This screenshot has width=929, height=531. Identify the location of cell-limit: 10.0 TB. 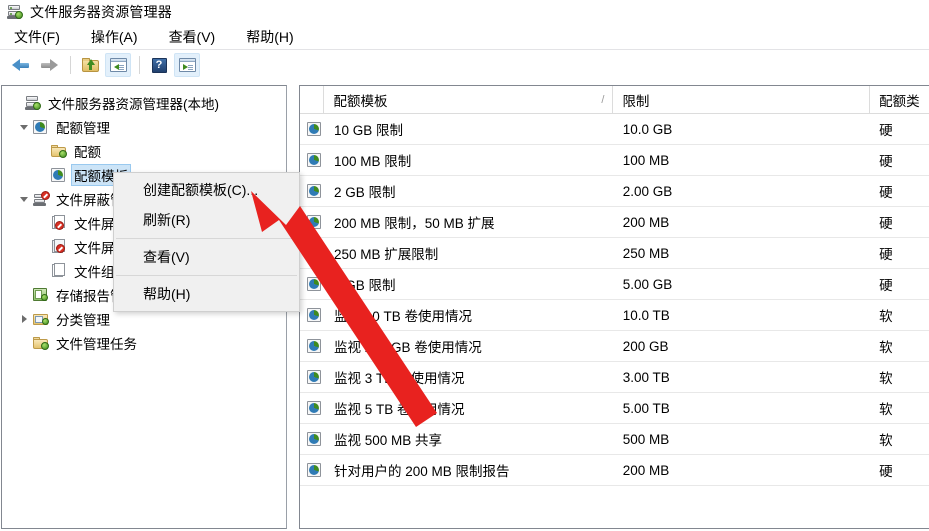
(646, 315).